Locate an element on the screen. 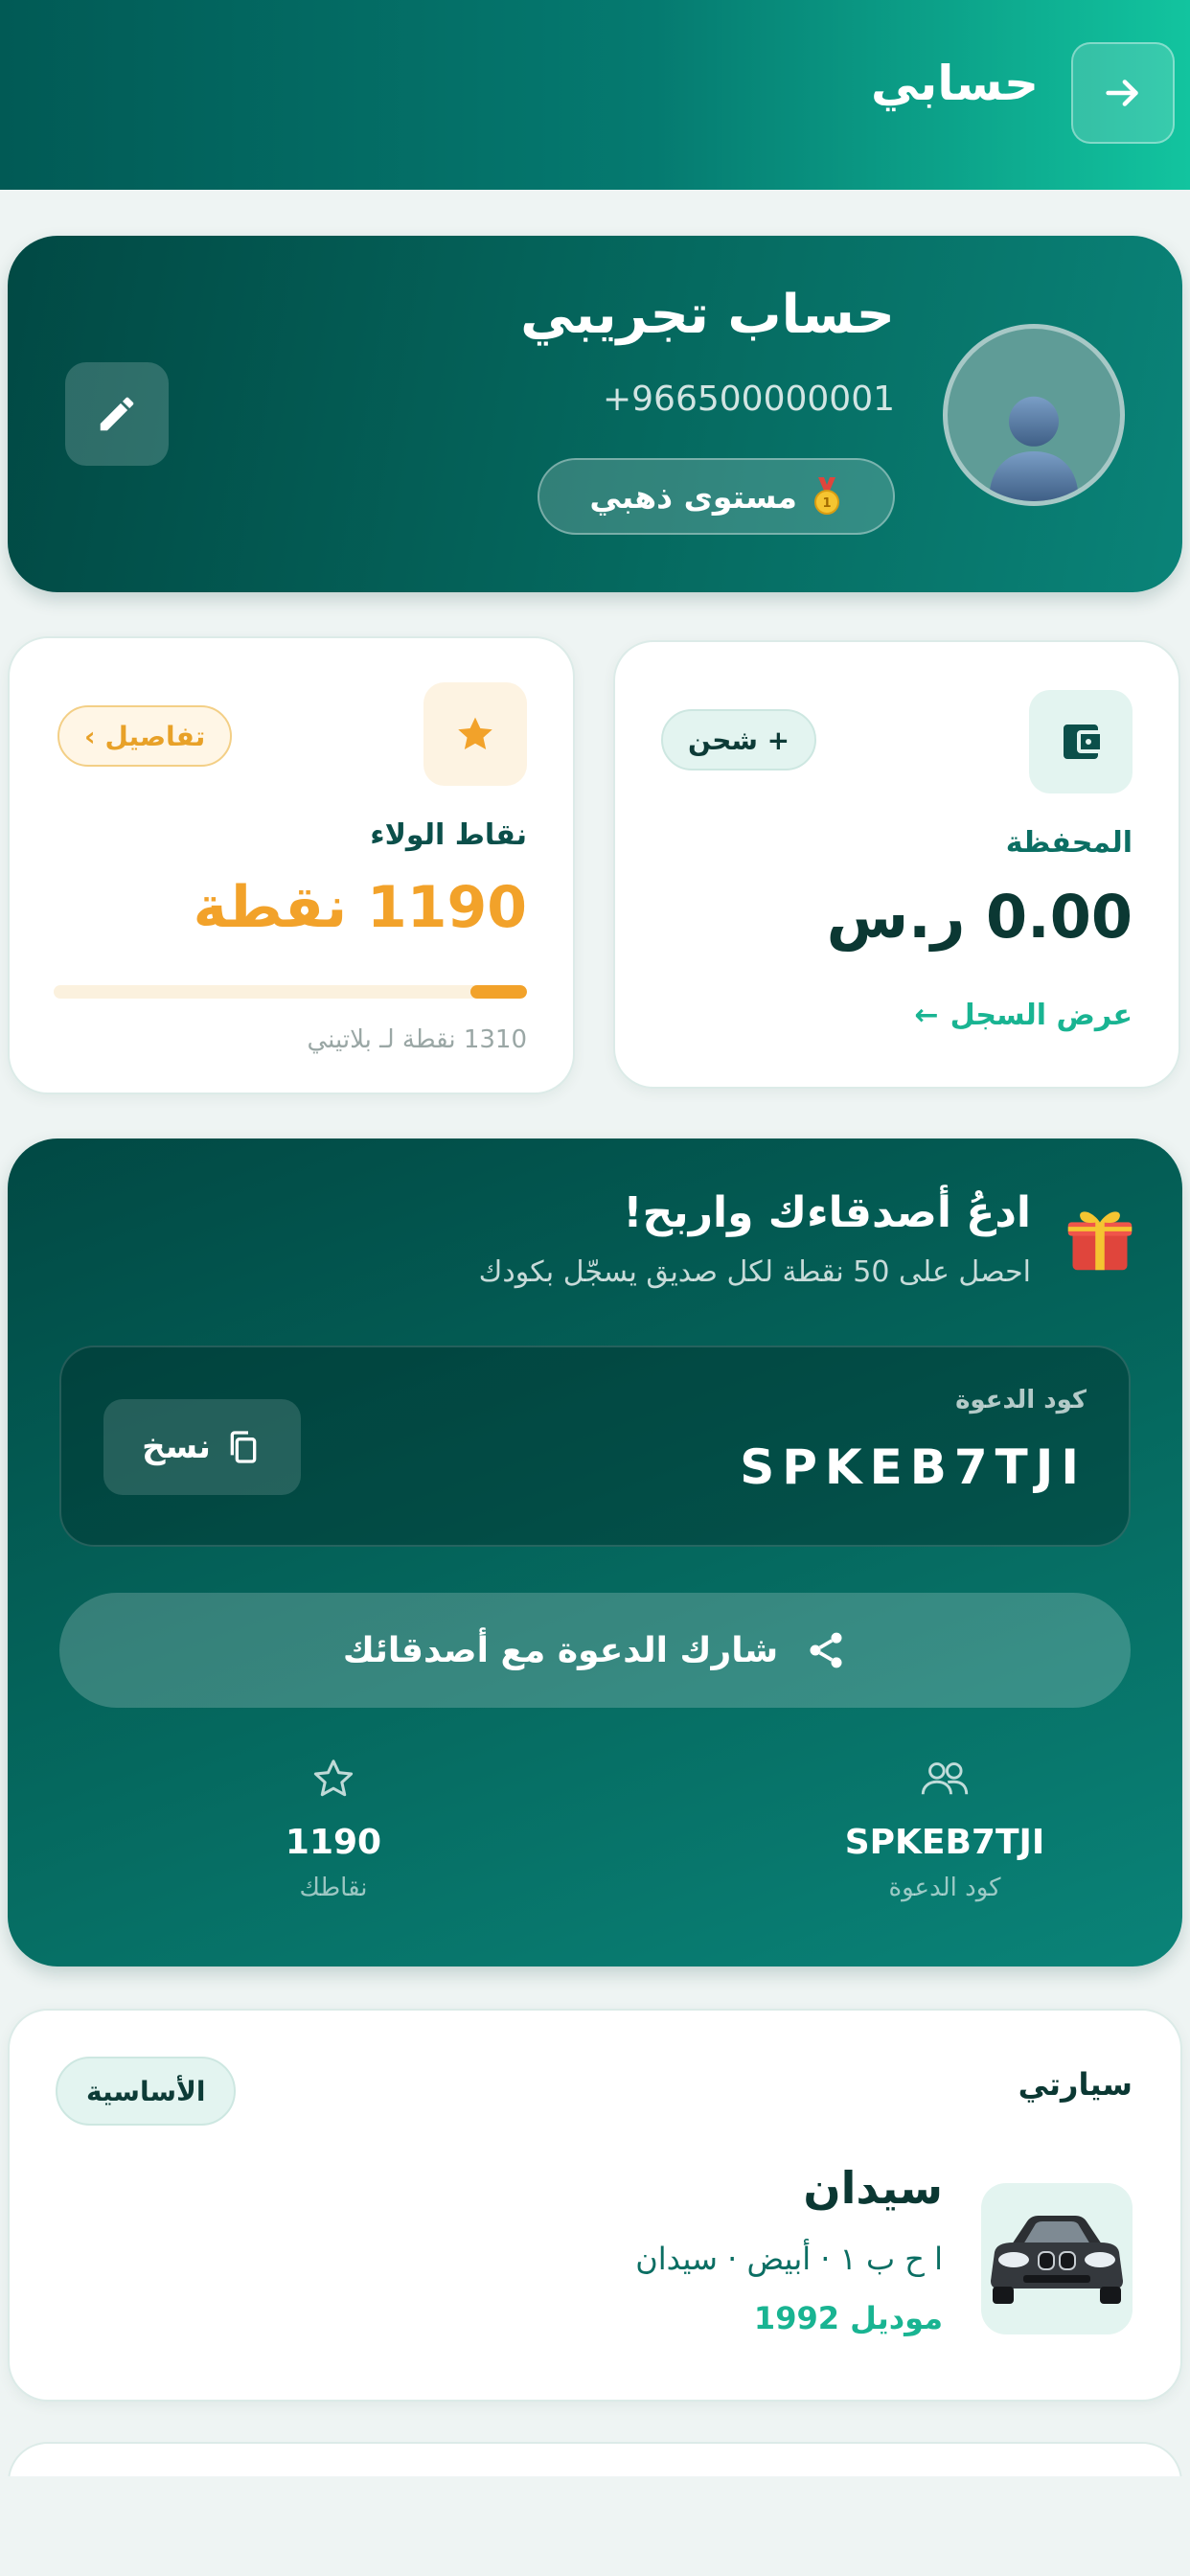  points-stat-value: 1190 is located at coordinates (334, 1842).